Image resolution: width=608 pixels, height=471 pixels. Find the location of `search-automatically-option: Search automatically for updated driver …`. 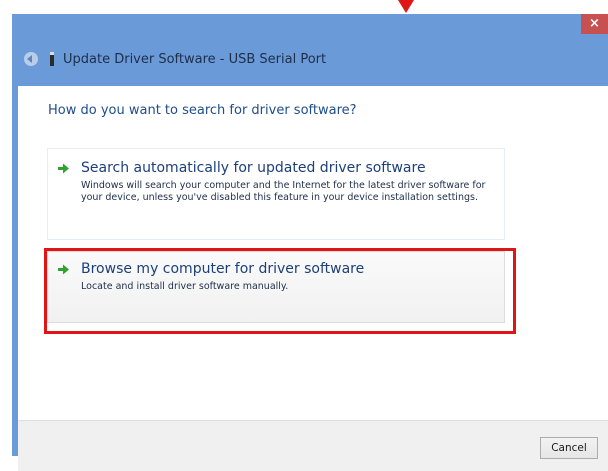

search-automatically-option: Search automatically for updated driver … is located at coordinates (276, 194).